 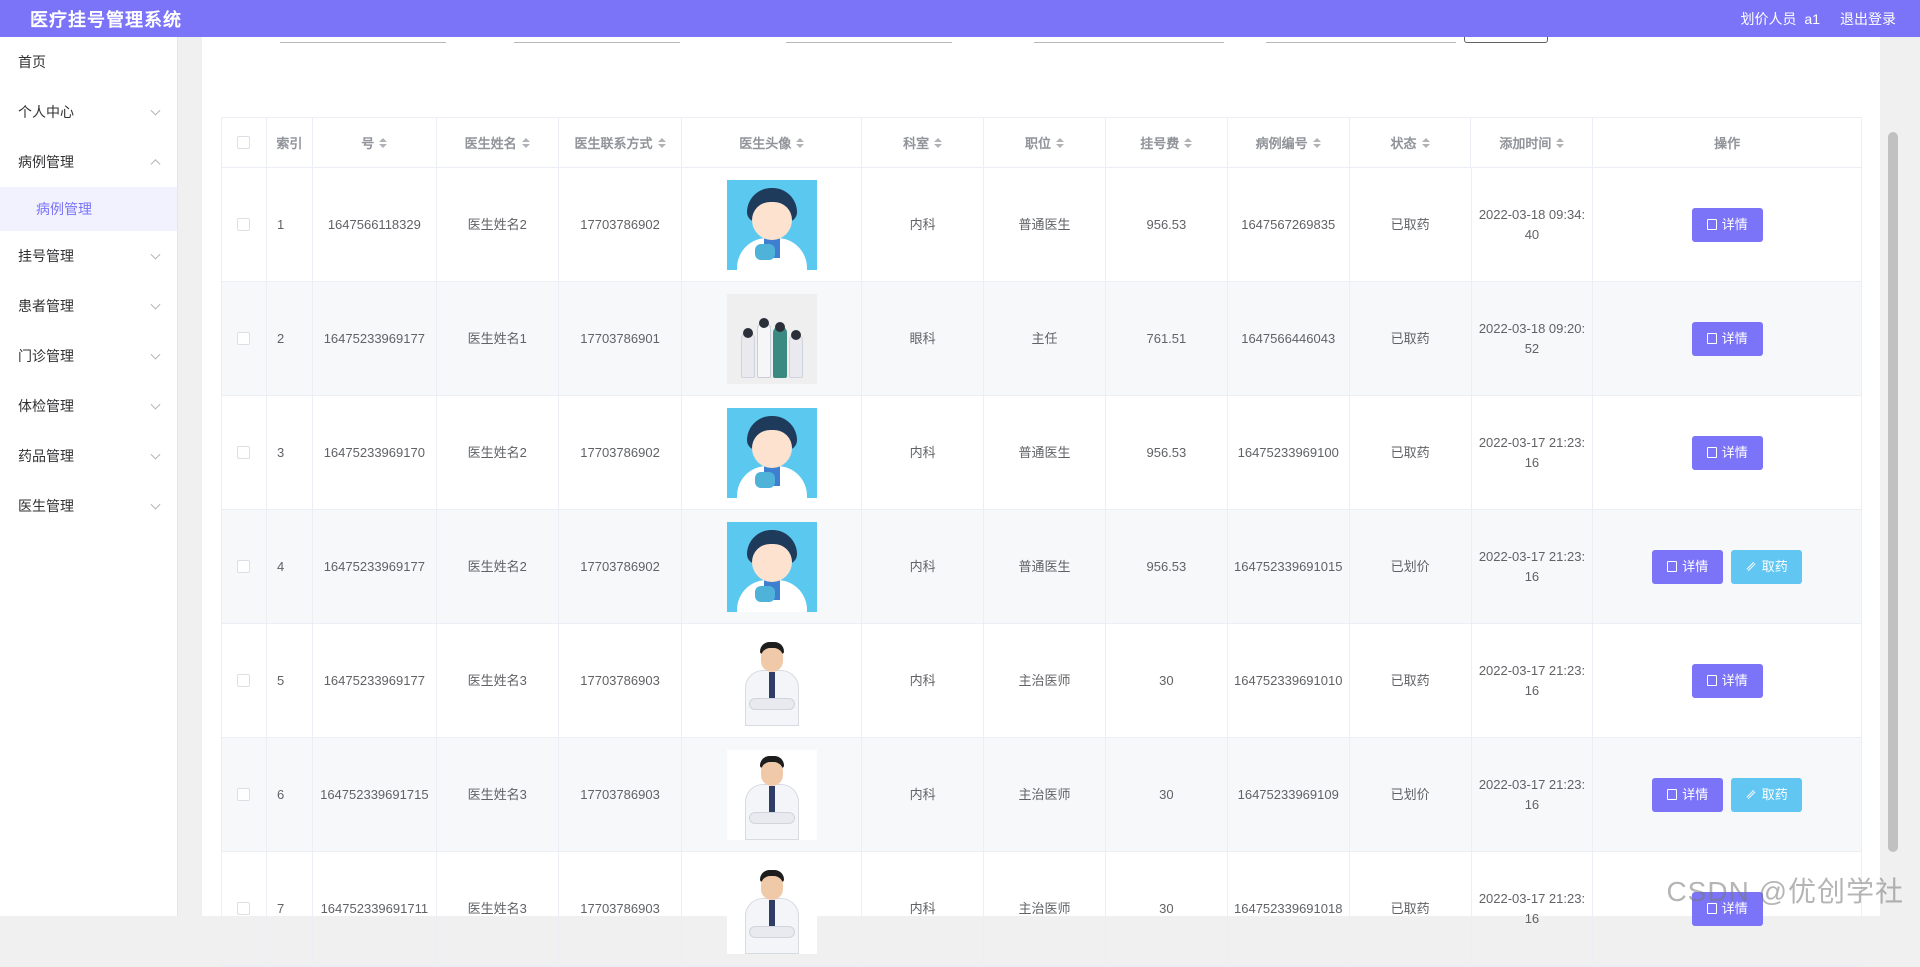 What do you see at coordinates (1727, 142) in the screenshot?
I see `column-header-11: 操作` at bounding box center [1727, 142].